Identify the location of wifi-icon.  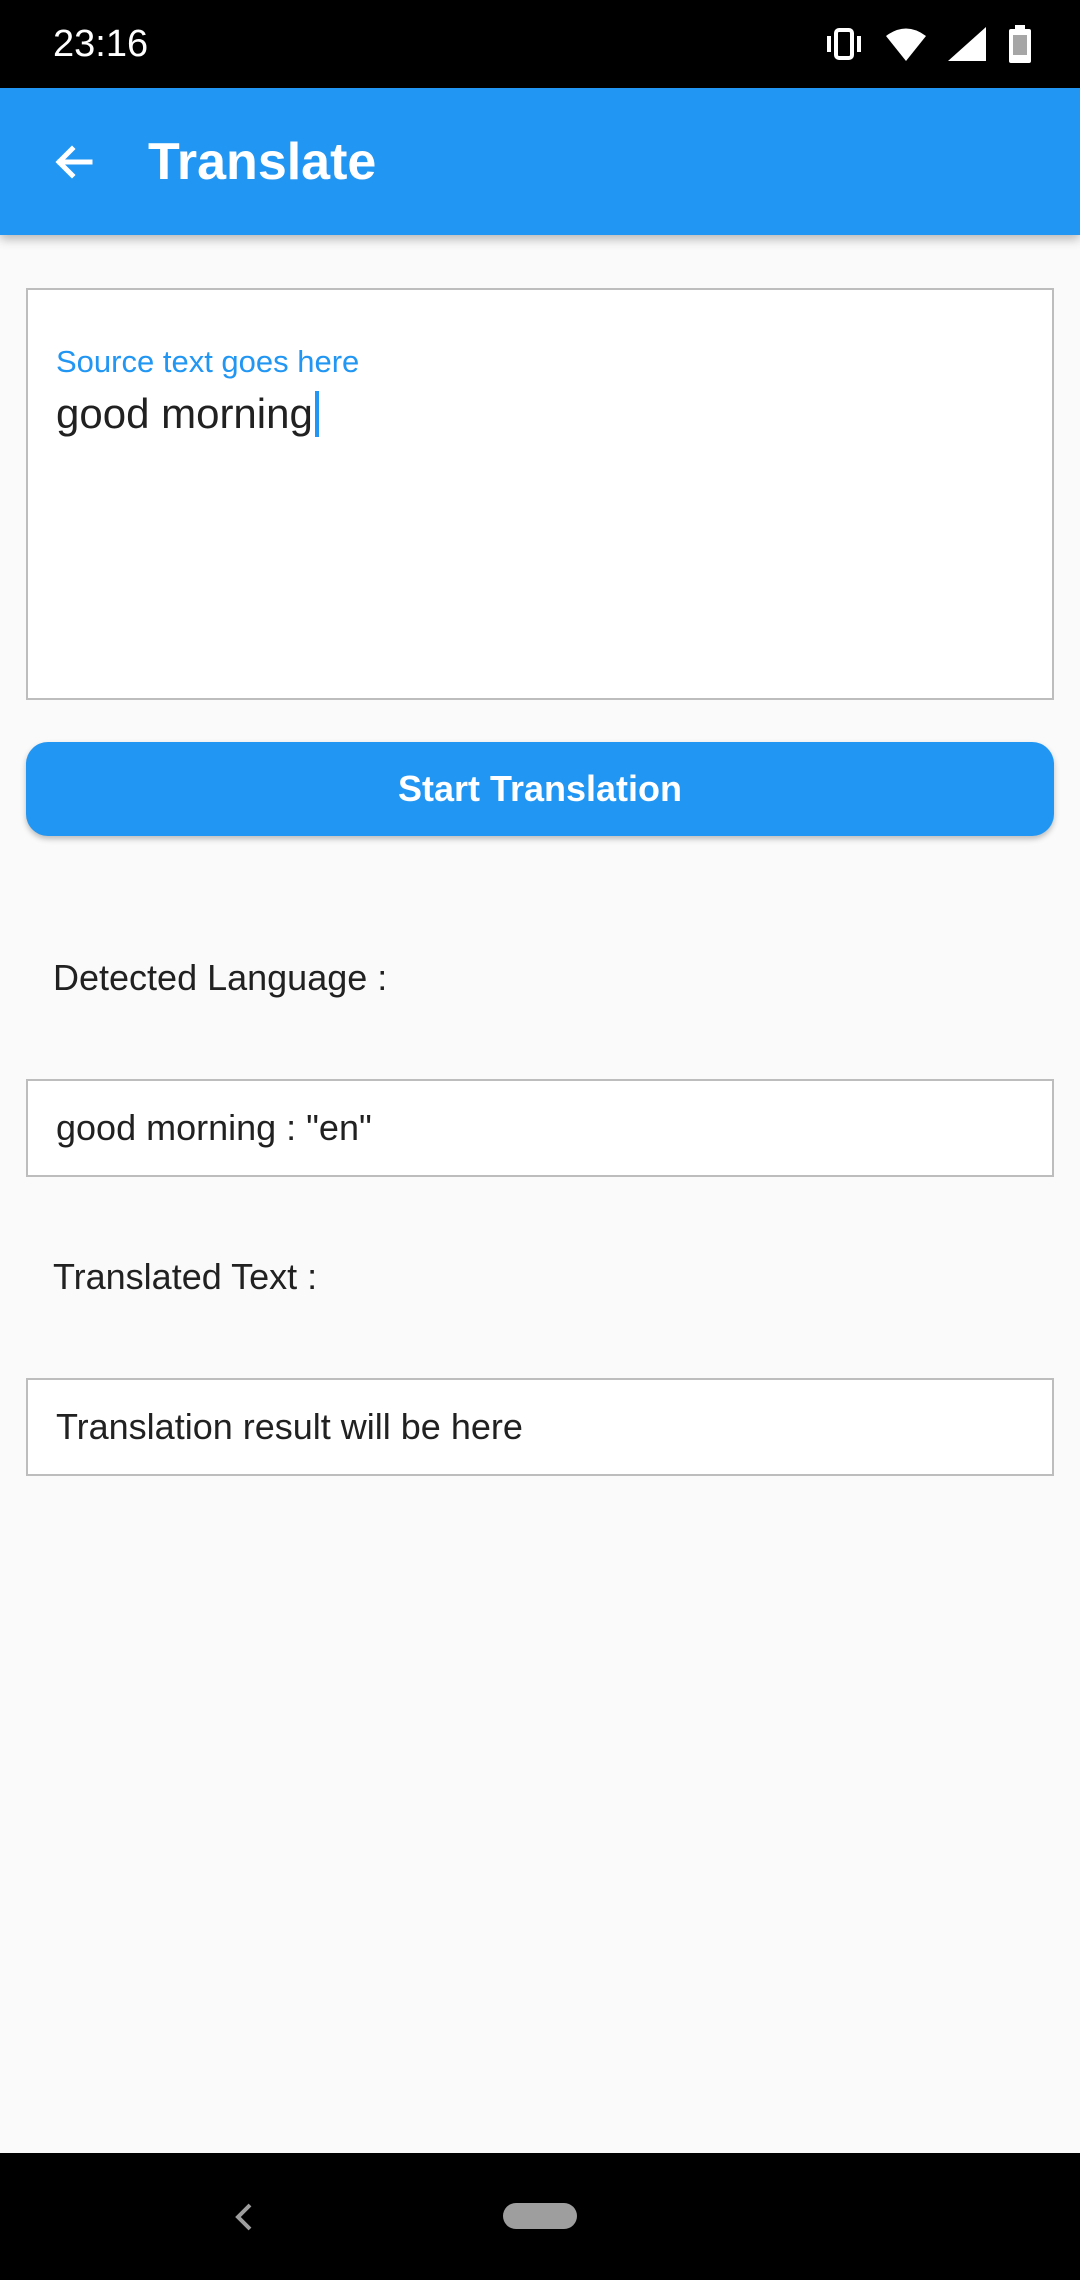
(906, 44).